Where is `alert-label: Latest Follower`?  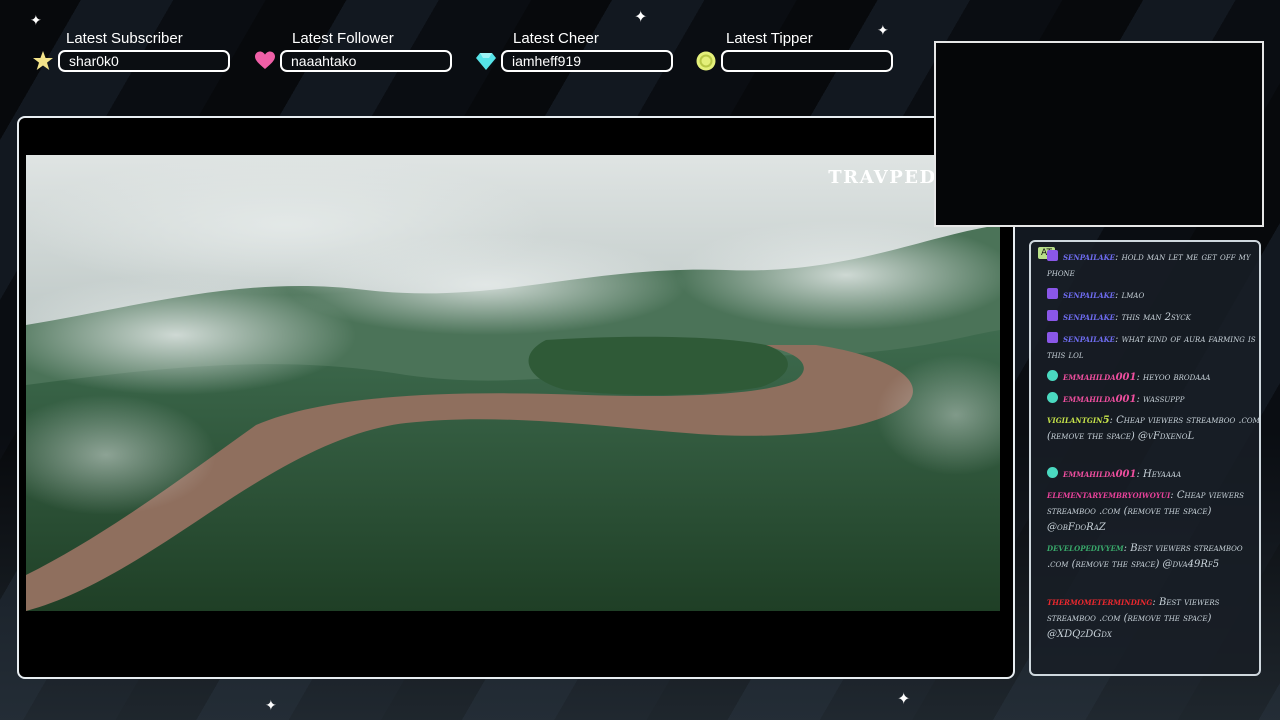 alert-label: Latest Follower is located at coordinates (343, 38).